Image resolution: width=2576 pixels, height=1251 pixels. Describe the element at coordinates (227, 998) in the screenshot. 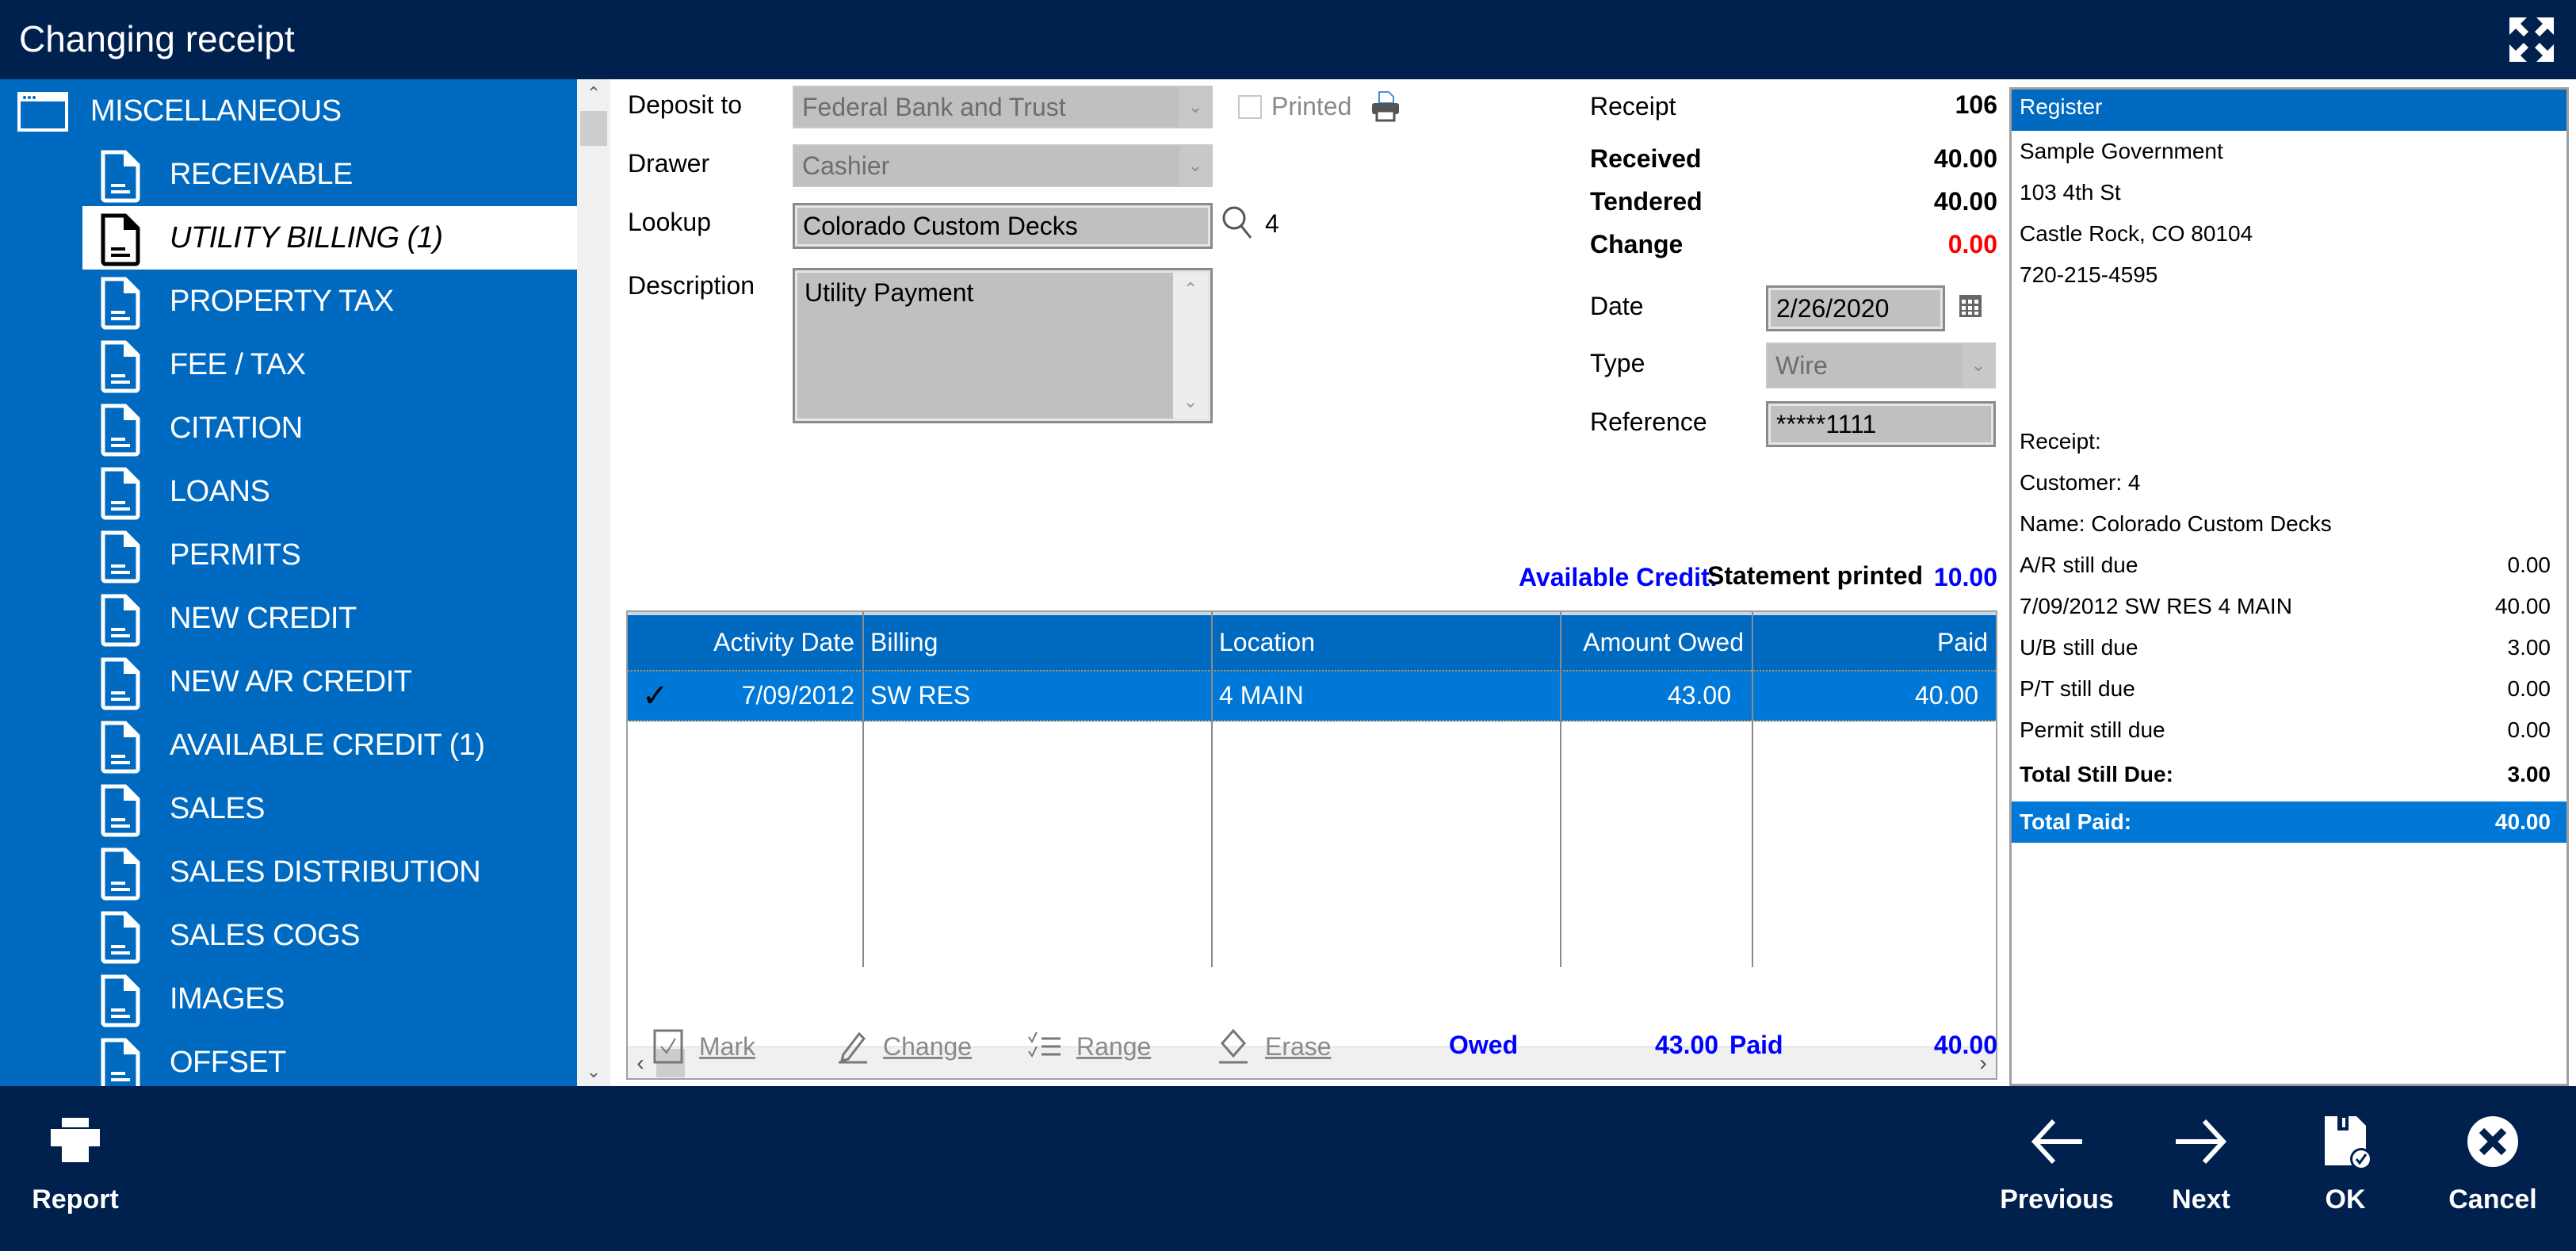

I see `sidebar-item-label: IMAGES` at that location.